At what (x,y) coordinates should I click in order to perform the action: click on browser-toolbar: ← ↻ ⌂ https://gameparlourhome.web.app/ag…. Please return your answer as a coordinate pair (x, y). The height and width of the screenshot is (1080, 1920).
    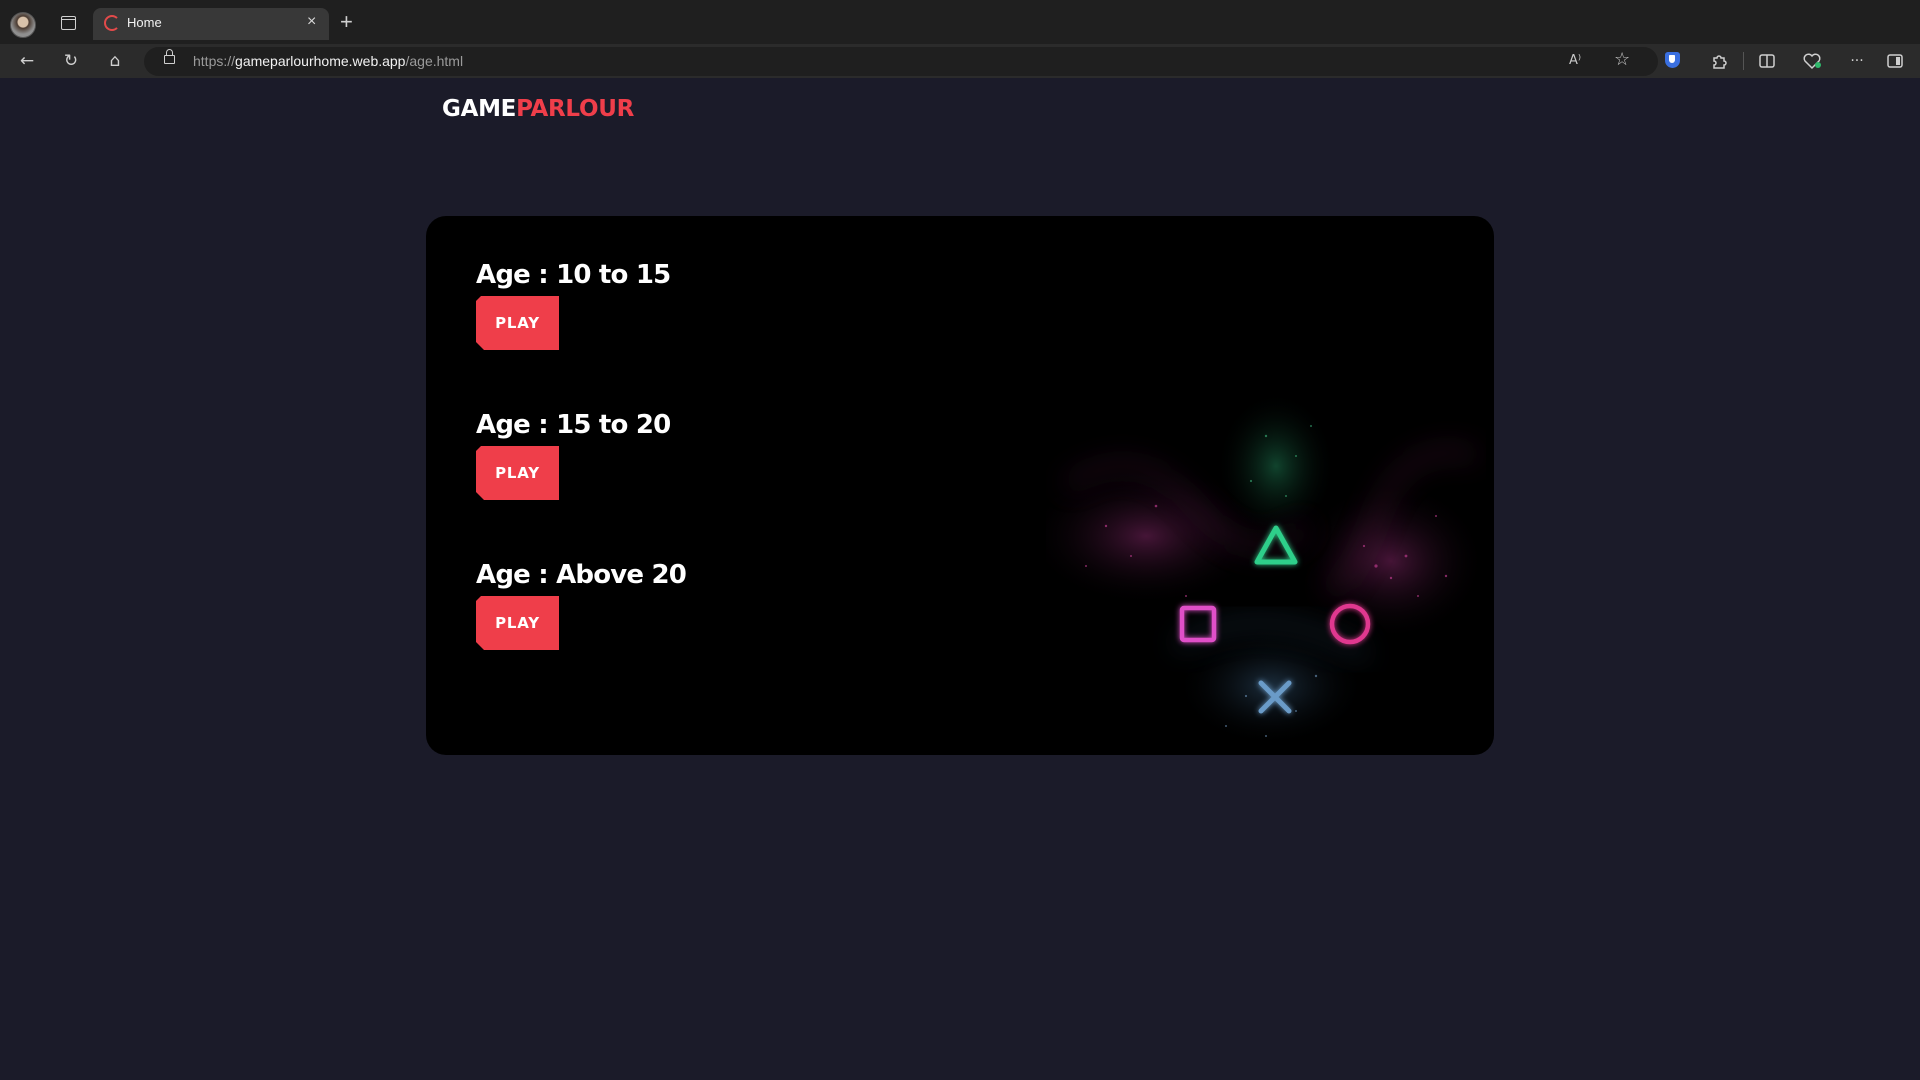
    Looking at the image, I should click on (960, 61).